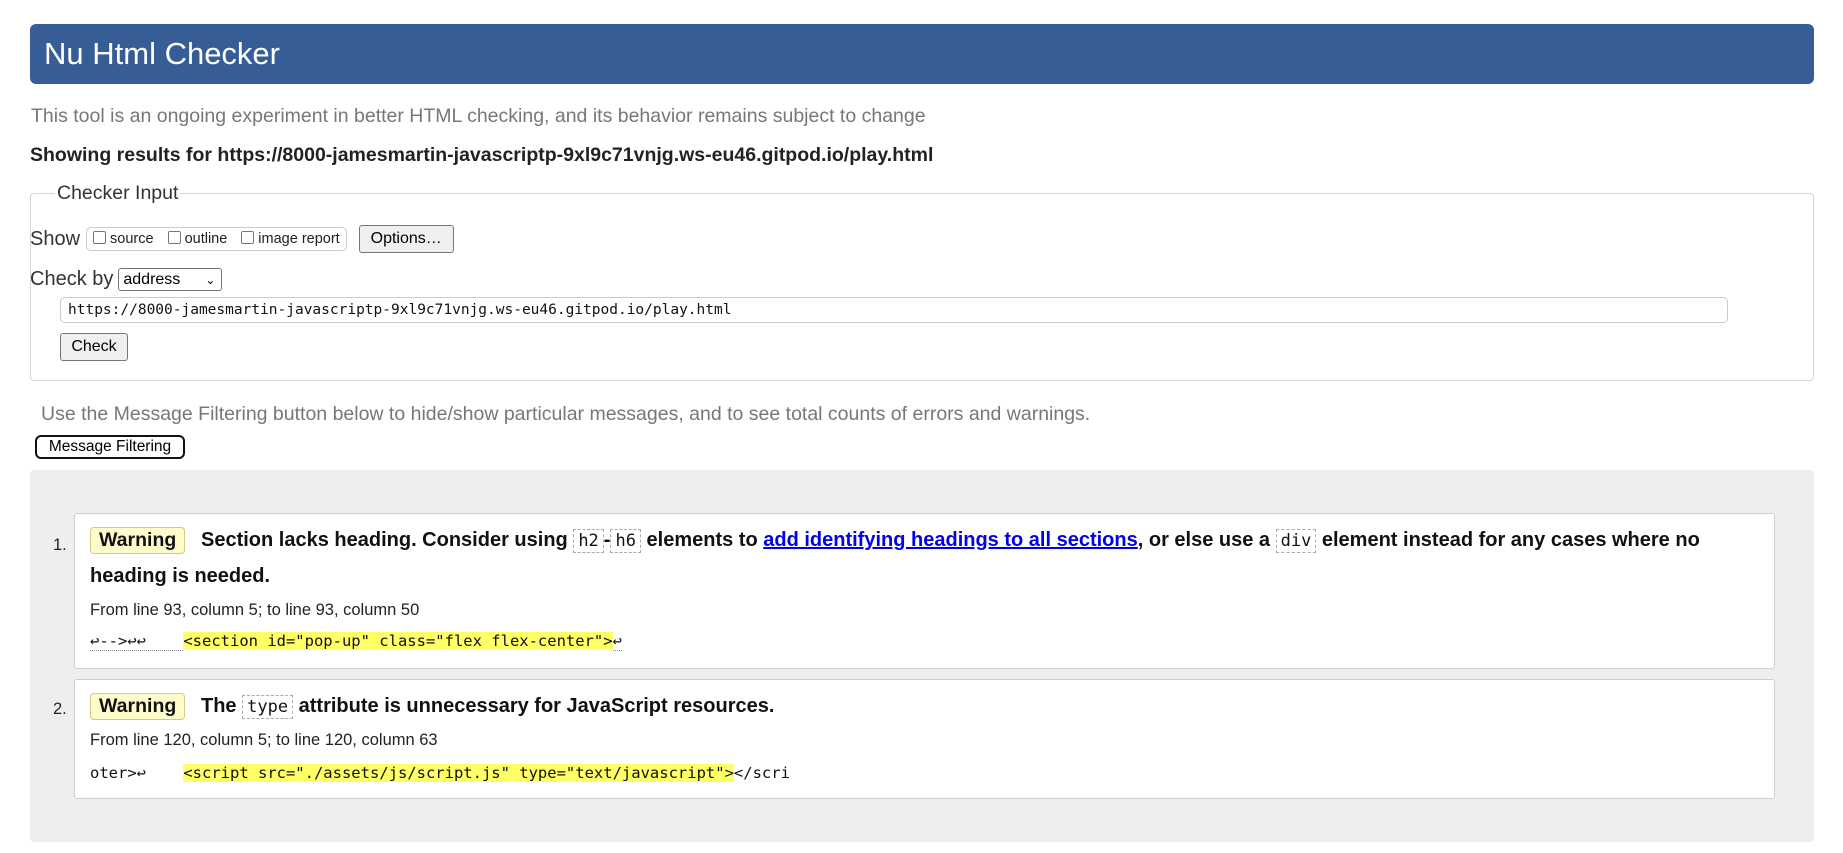 Image resolution: width=1843 pixels, height=853 pixels. I want to click on checker-input-legend: Checker Input, so click(118, 193).